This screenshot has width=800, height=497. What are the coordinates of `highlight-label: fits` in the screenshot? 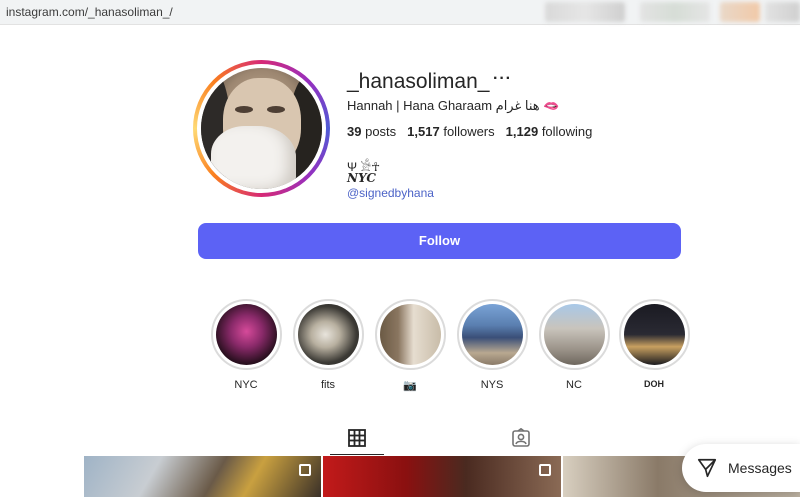 It's located at (328, 385).